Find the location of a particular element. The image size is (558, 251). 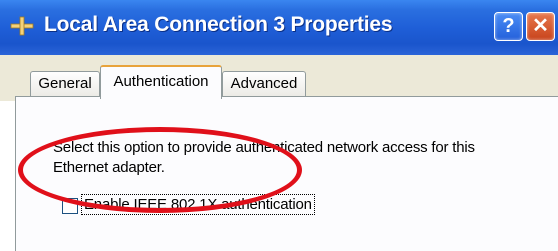

help-button: ? is located at coordinates (508, 26).